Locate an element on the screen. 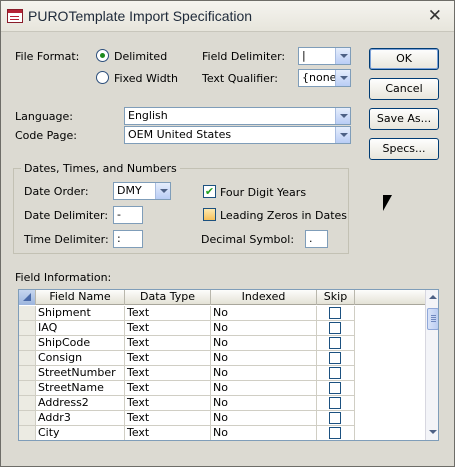 The image size is (455, 467). field-name-cell: Consign is located at coordinates (80, 358).